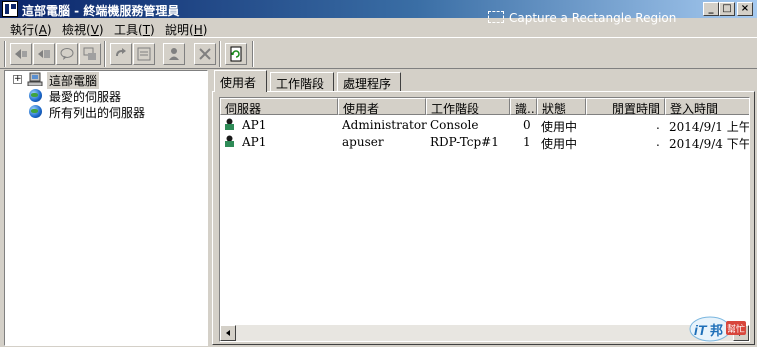  Describe the element at coordinates (625, 106) in the screenshot. I see `column-header-idle-time: 閒置時間` at that location.